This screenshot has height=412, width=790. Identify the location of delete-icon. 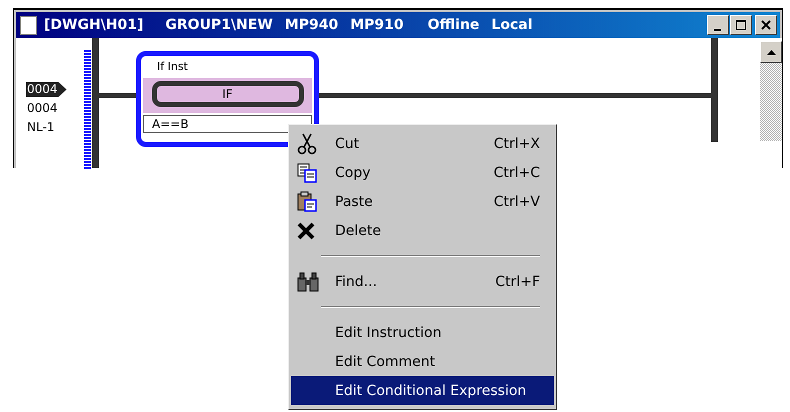
(306, 231).